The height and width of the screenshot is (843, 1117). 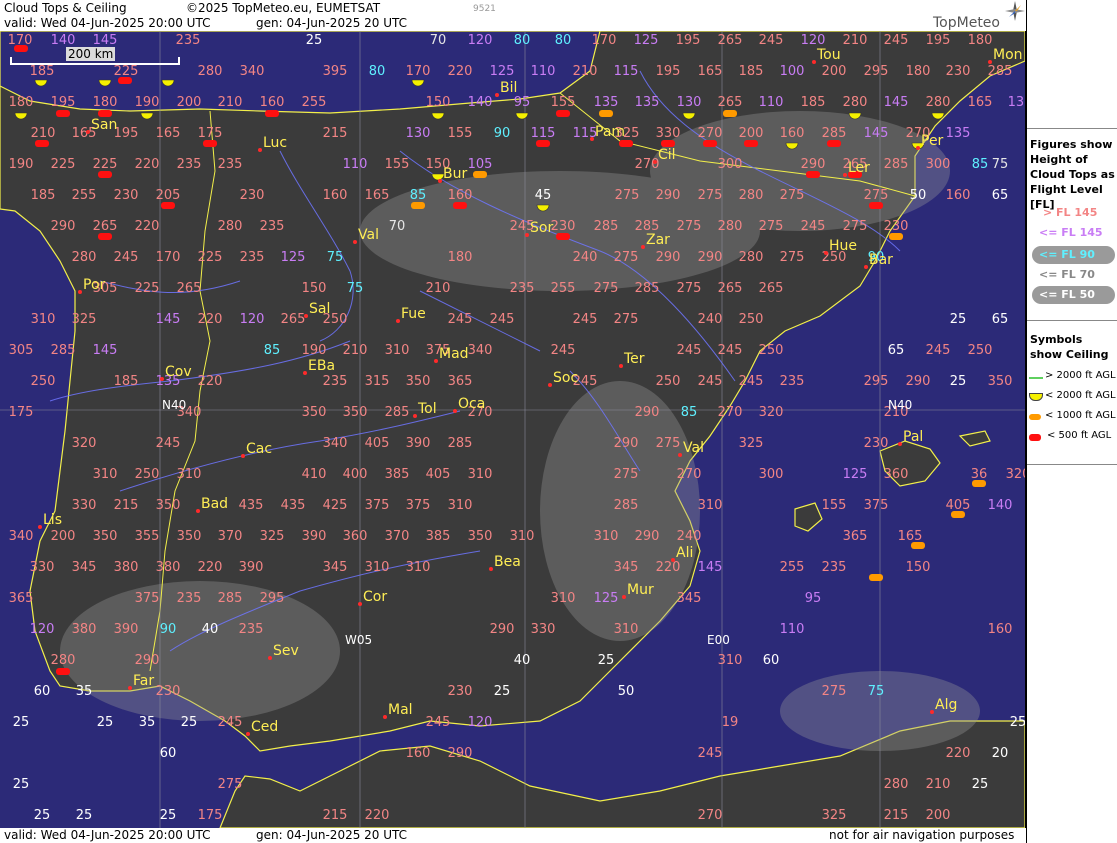 What do you see at coordinates (938, 164) in the screenshot?
I see `flight-level-label: 300` at bounding box center [938, 164].